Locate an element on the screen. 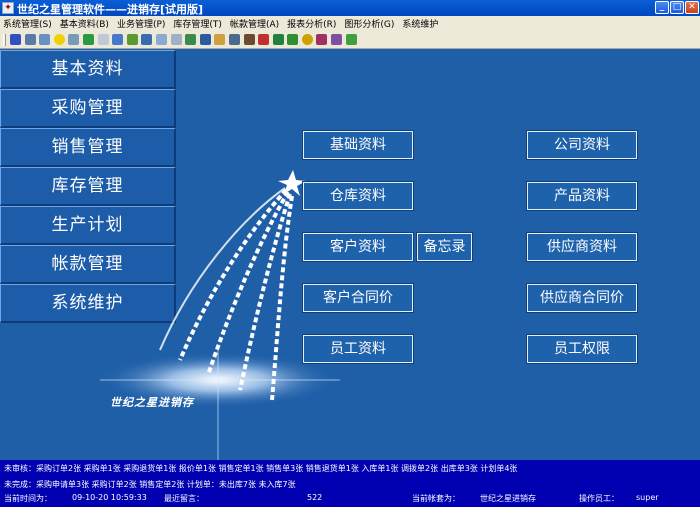 Image resolution: width=700 pixels, height=507 pixels. message-label: 最近留言： is located at coordinates (184, 498).